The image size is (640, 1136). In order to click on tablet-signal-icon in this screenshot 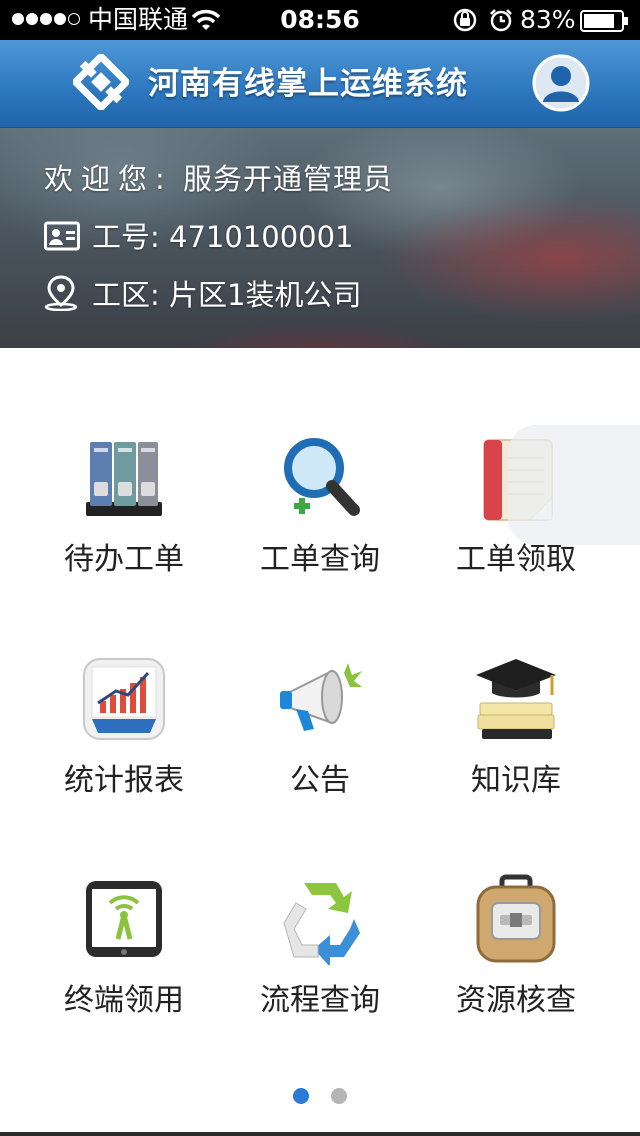, I will do `click(124, 919)`.